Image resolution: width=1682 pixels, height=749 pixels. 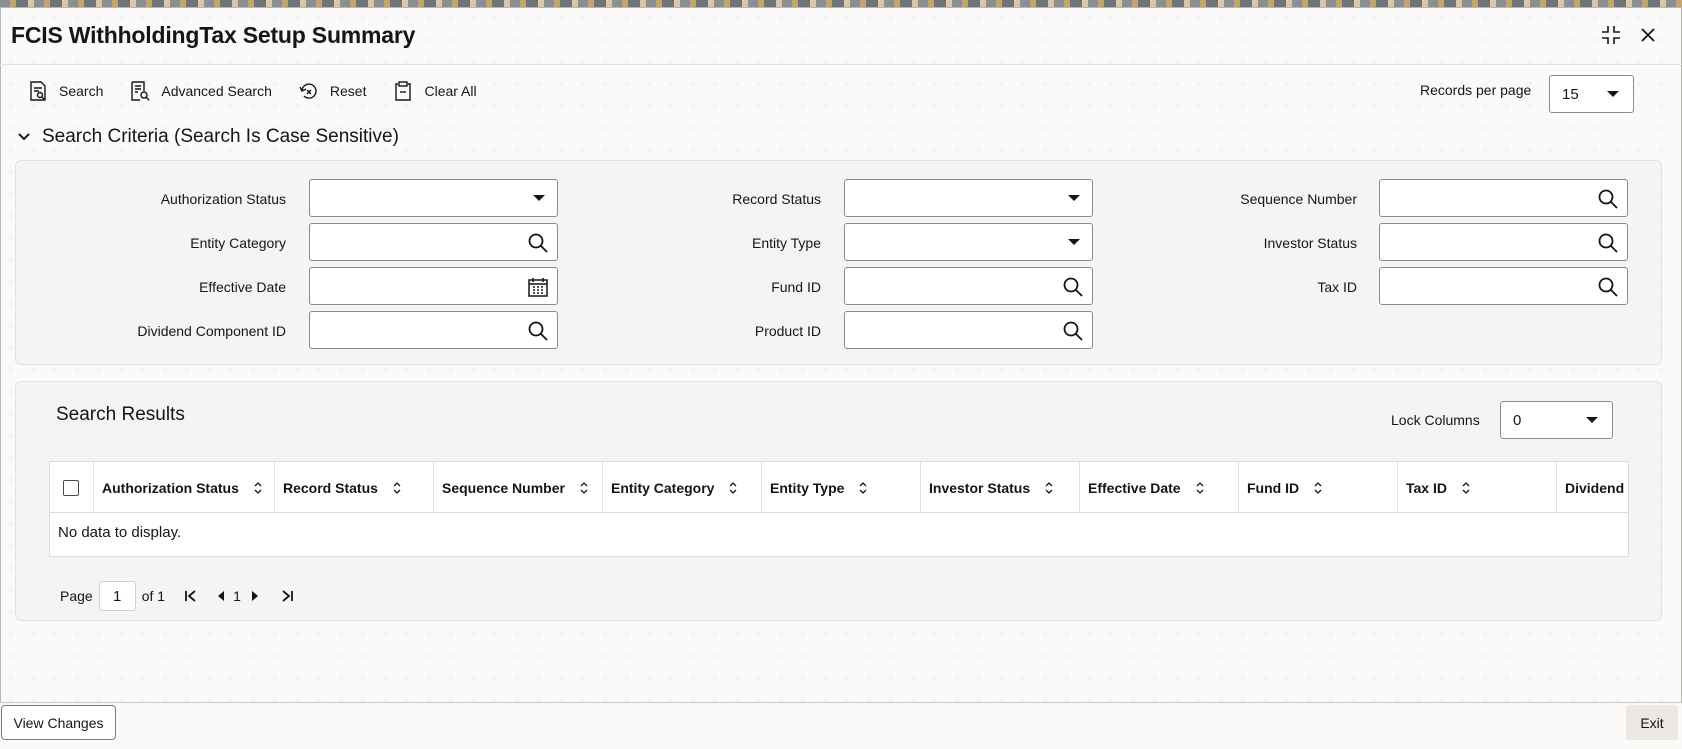 I want to click on first-page-icon, so click(x=190, y=596).